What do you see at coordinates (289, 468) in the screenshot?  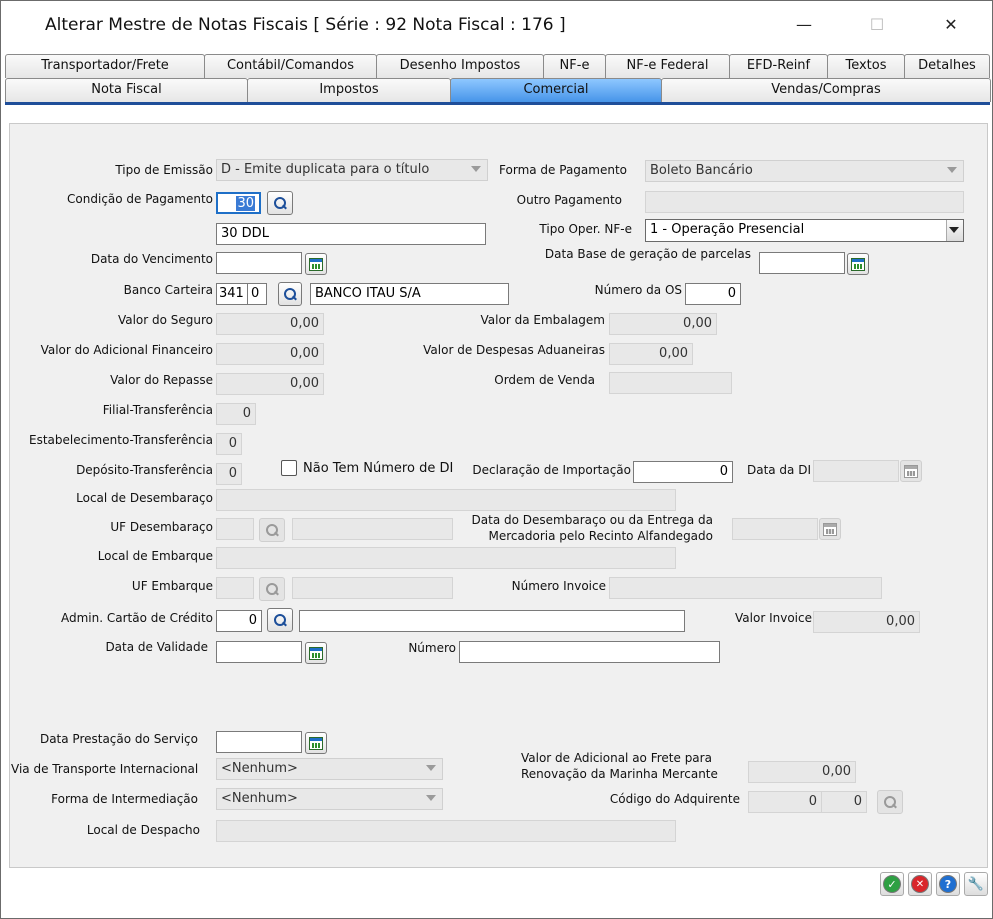 I see `nao-tem-di-checkbox` at bounding box center [289, 468].